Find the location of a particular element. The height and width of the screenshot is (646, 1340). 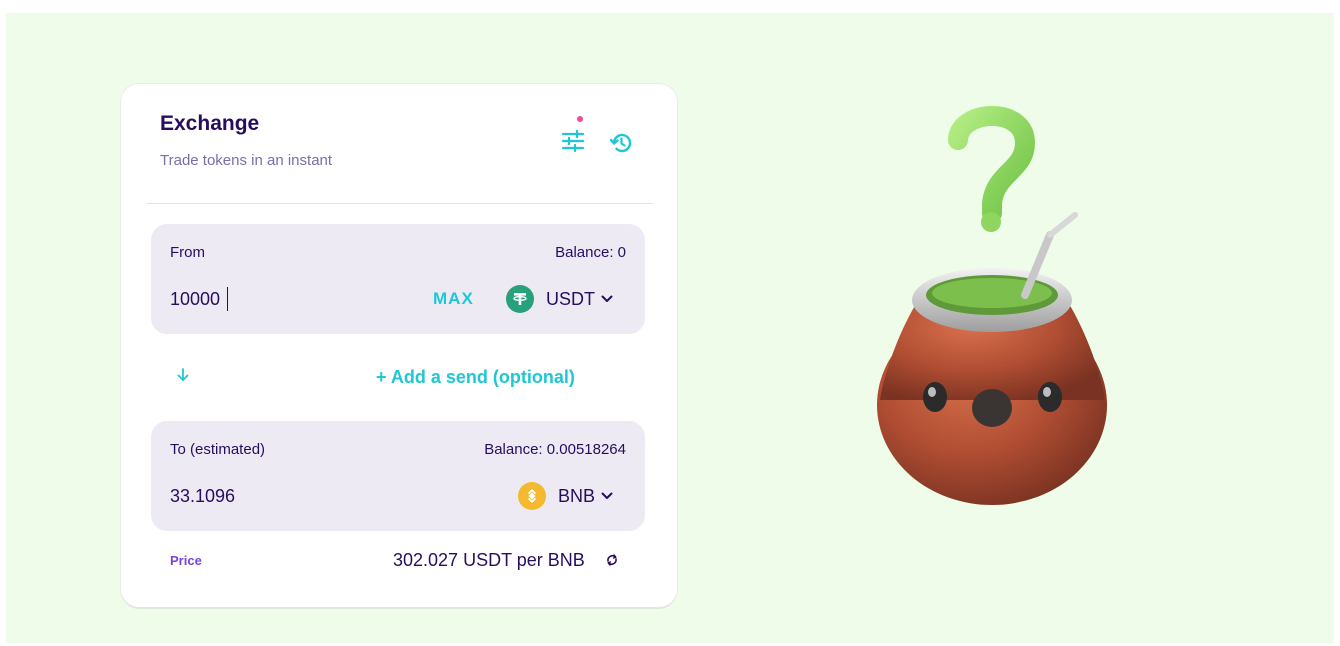

usdt-logo-icon is located at coordinates (520, 299).